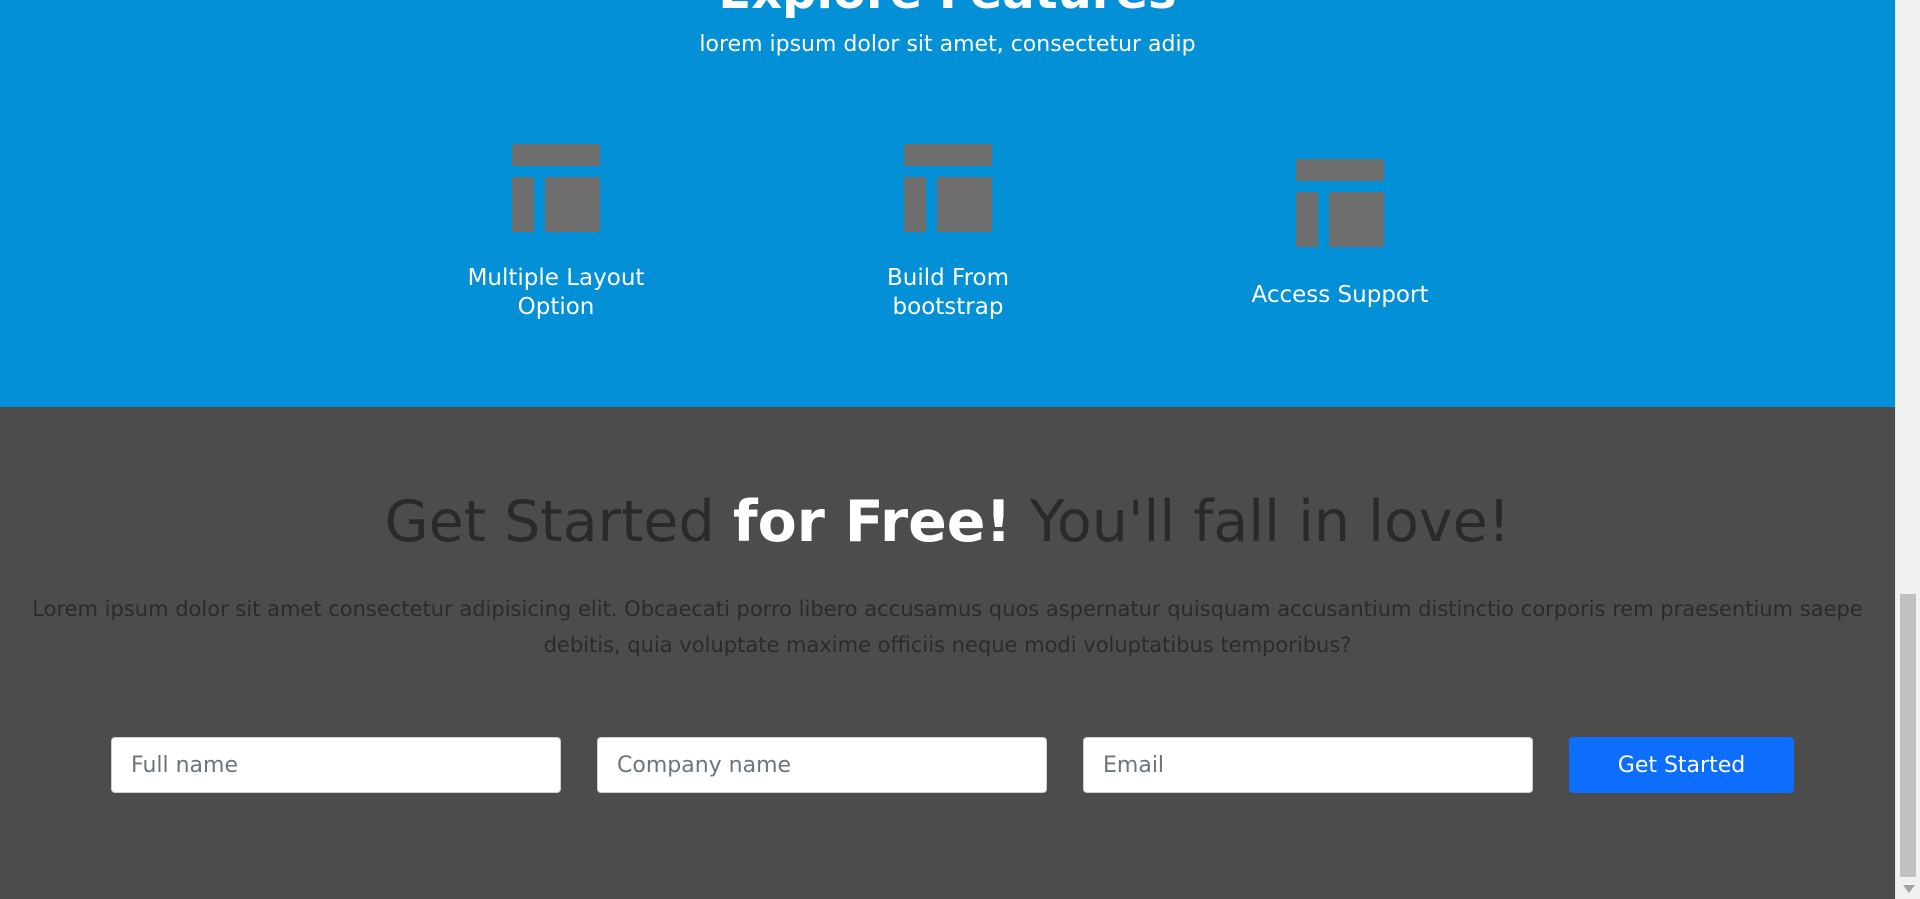 This screenshot has width=1920, height=899. What do you see at coordinates (948, 292) in the screenshot?
I see `feature-label: Build From bootstrap` at bounding box center [948, 292].